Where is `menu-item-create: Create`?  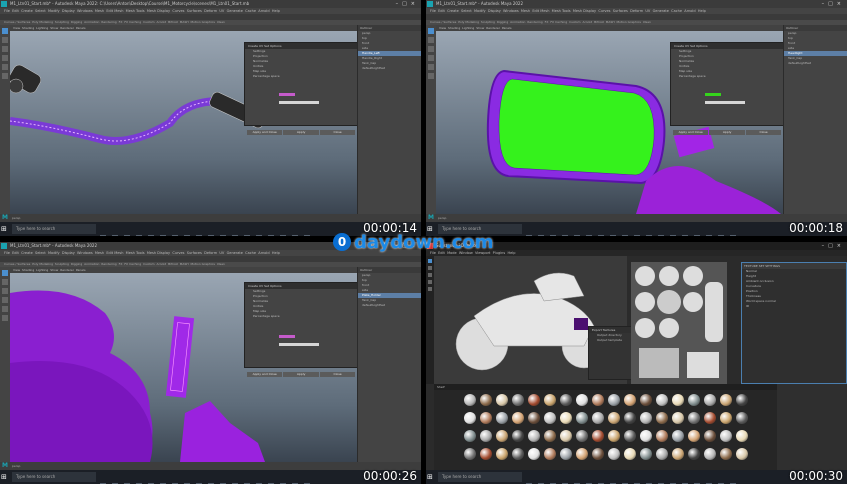 menu-item-create: Create is located at coordinates (453, 11).